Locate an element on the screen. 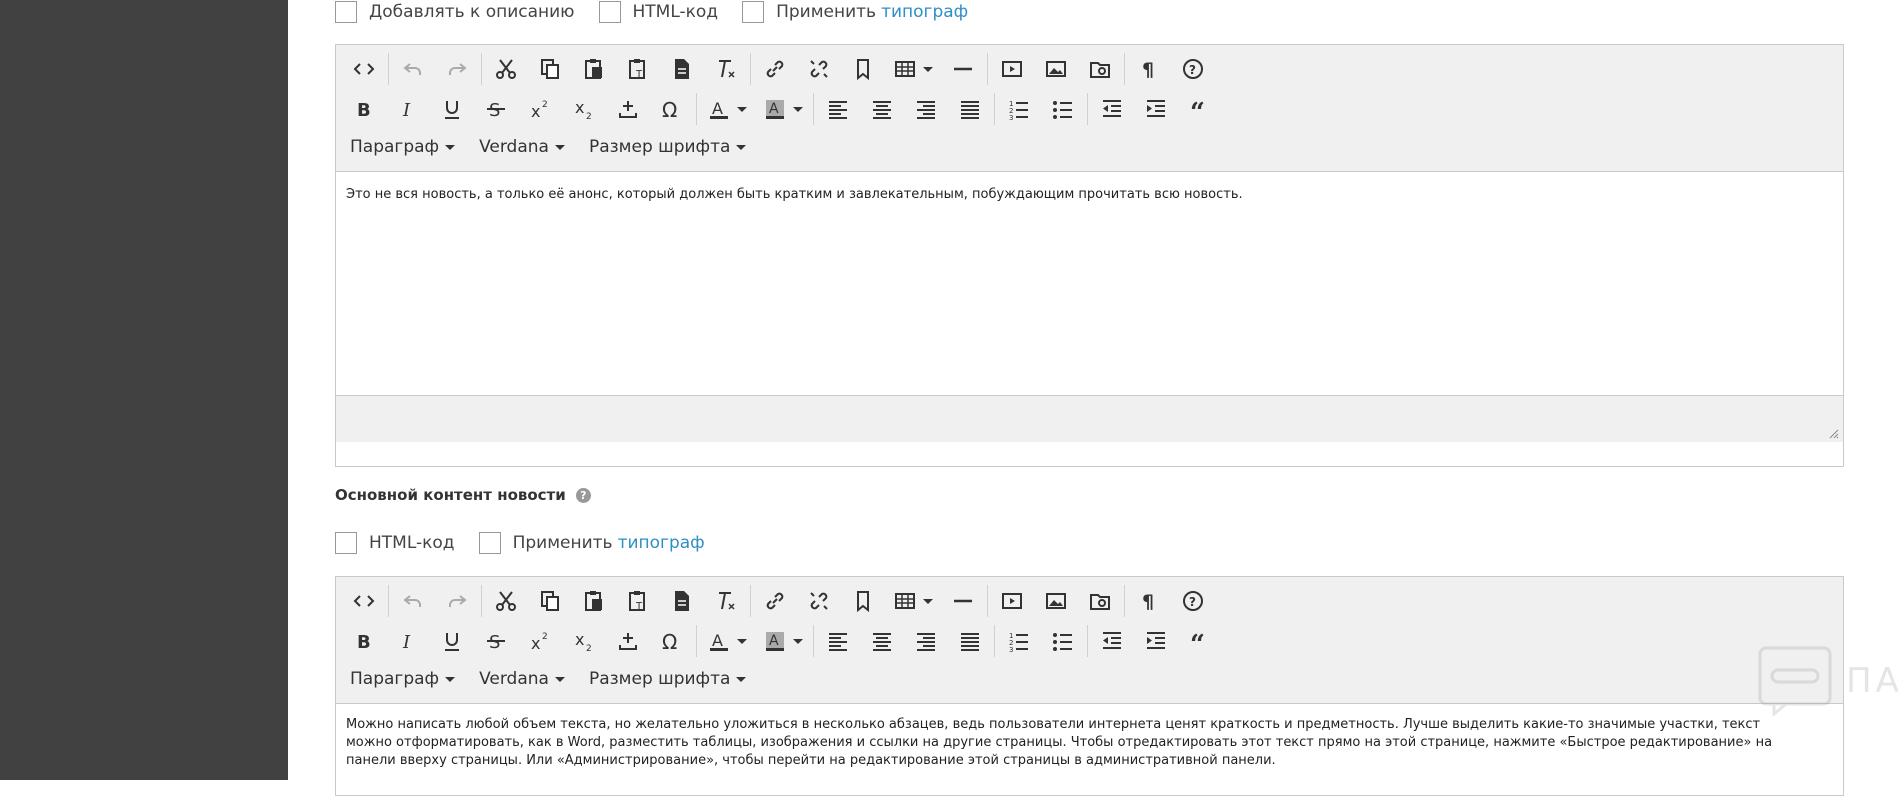 This screenshot has width=1898, height=796. question-icon: ? is located at coordinates (583, 495).